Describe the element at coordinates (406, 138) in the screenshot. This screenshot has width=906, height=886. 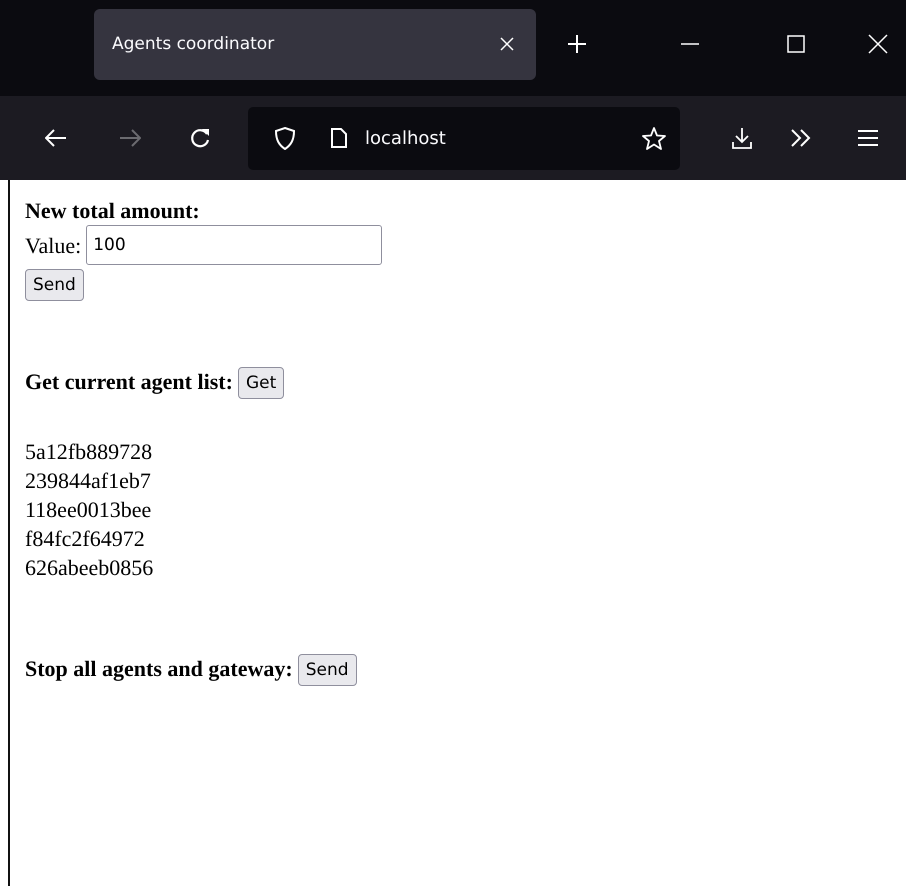
I see `address-text: localhost` at that location.